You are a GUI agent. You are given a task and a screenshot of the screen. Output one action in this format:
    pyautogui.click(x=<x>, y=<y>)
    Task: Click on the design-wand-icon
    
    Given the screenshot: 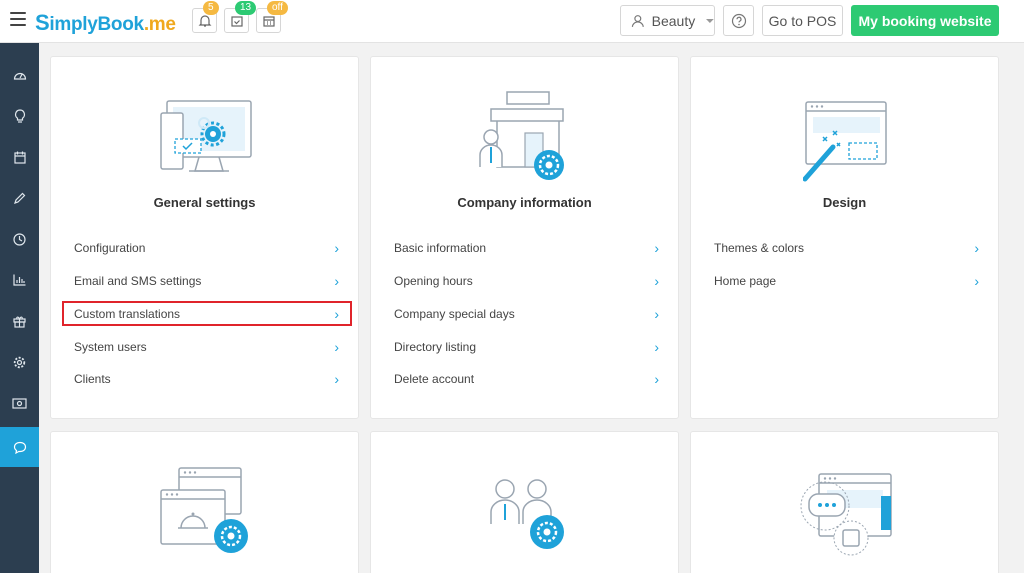 What is the action you would take?
    pyautogui.click(x=845, y=141)
    